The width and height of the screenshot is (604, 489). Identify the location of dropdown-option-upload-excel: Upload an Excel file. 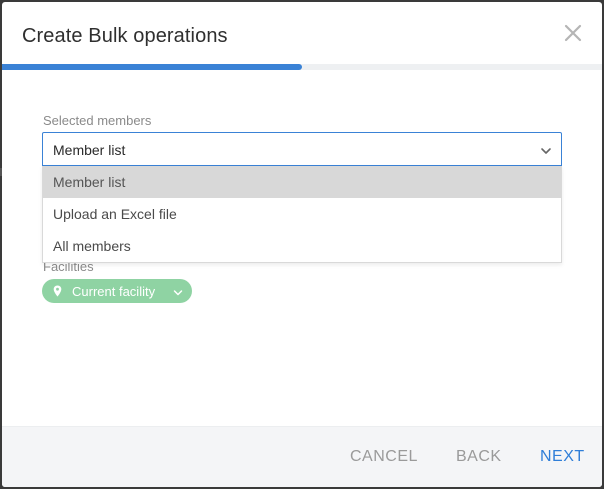
(302, 214).